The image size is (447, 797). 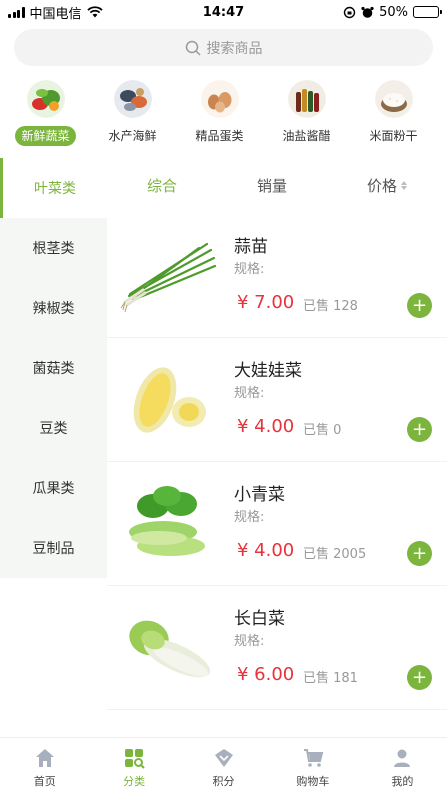 I want to click on sidebar-item-label: 叶菜类, so click(x=55, y=189).